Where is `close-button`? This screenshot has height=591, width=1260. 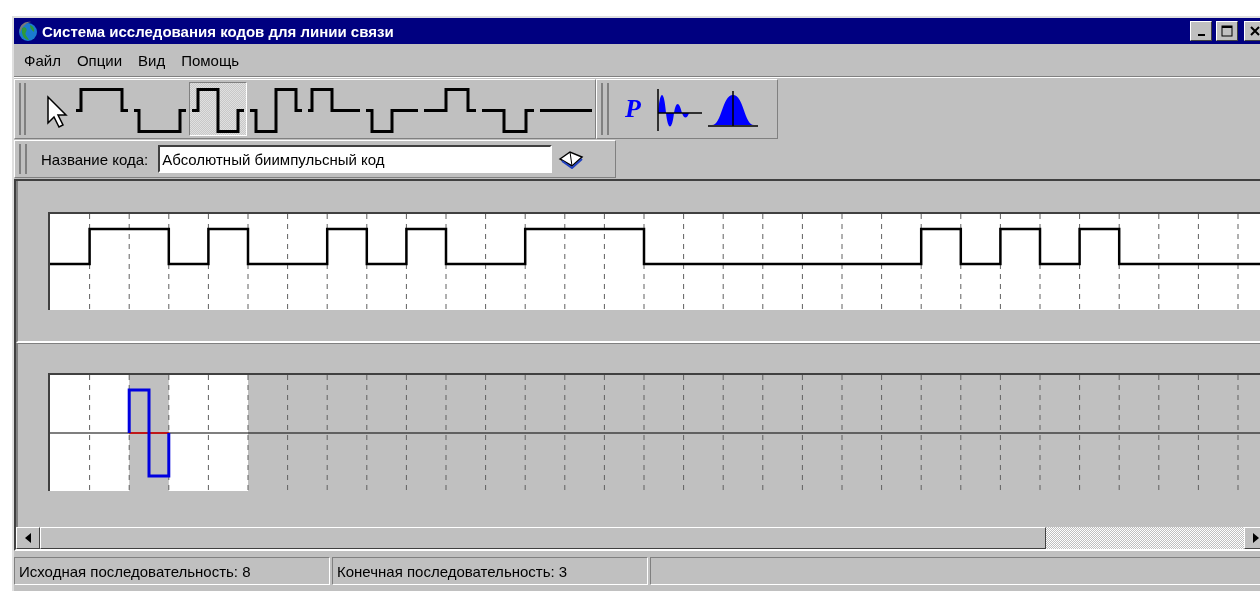
close-button is located at coordinates (1252, 31).